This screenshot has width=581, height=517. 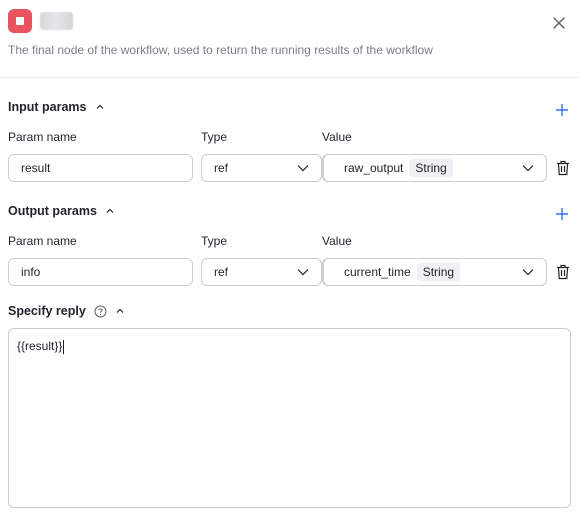 What do you see at coordinates (431, 168) in the screenshot?
I see `input-param-value-type-tag: String` at bounding box center [431, 168].